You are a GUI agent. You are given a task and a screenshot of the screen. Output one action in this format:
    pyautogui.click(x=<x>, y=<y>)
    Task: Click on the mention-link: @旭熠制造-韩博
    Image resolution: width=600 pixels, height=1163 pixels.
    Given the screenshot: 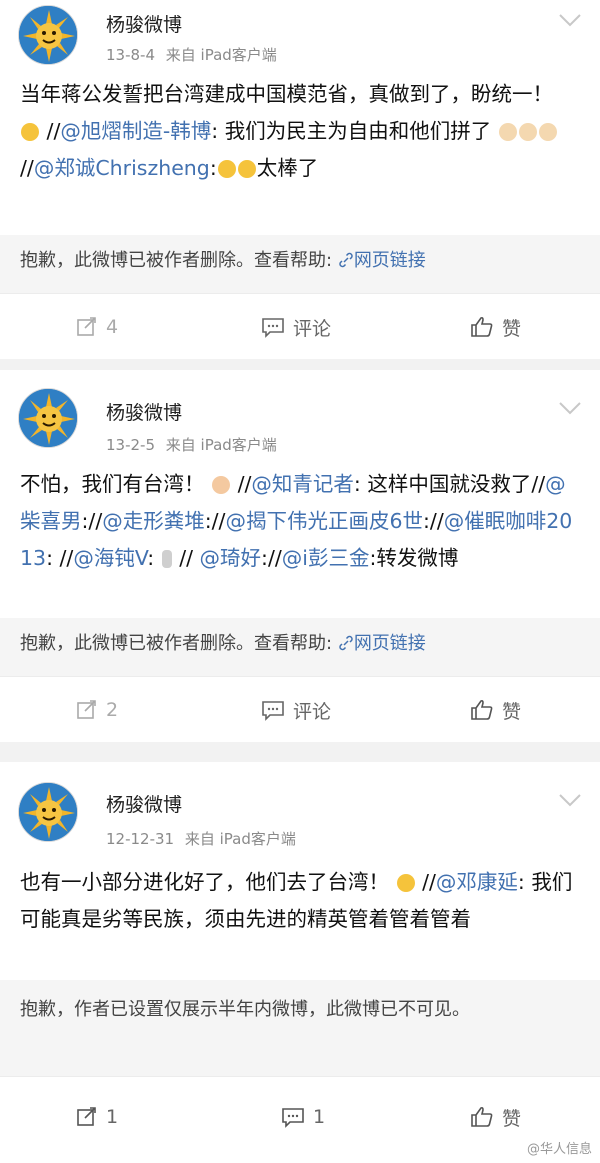 What is the action you would take?
    pyautogui.click(x=135, y=131)
    